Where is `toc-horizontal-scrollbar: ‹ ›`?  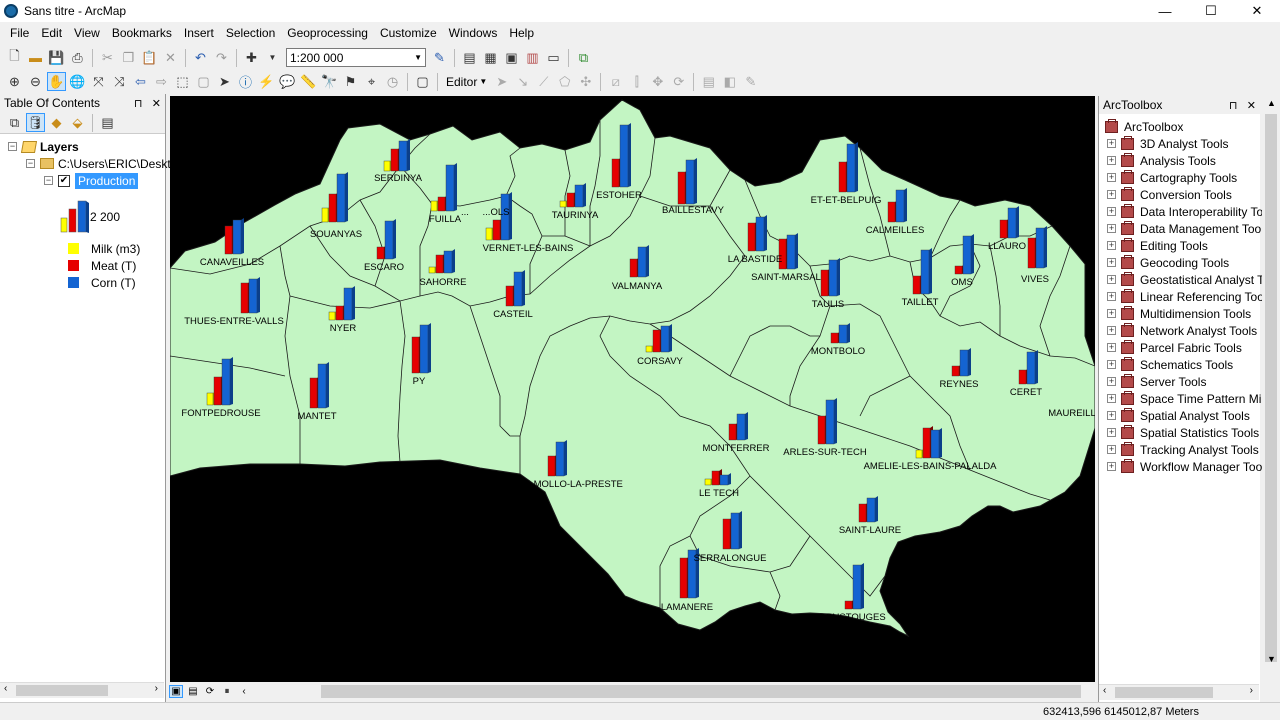 toc-horizontal-scrollbar: ‹ › is located at coordinates (82, 690).